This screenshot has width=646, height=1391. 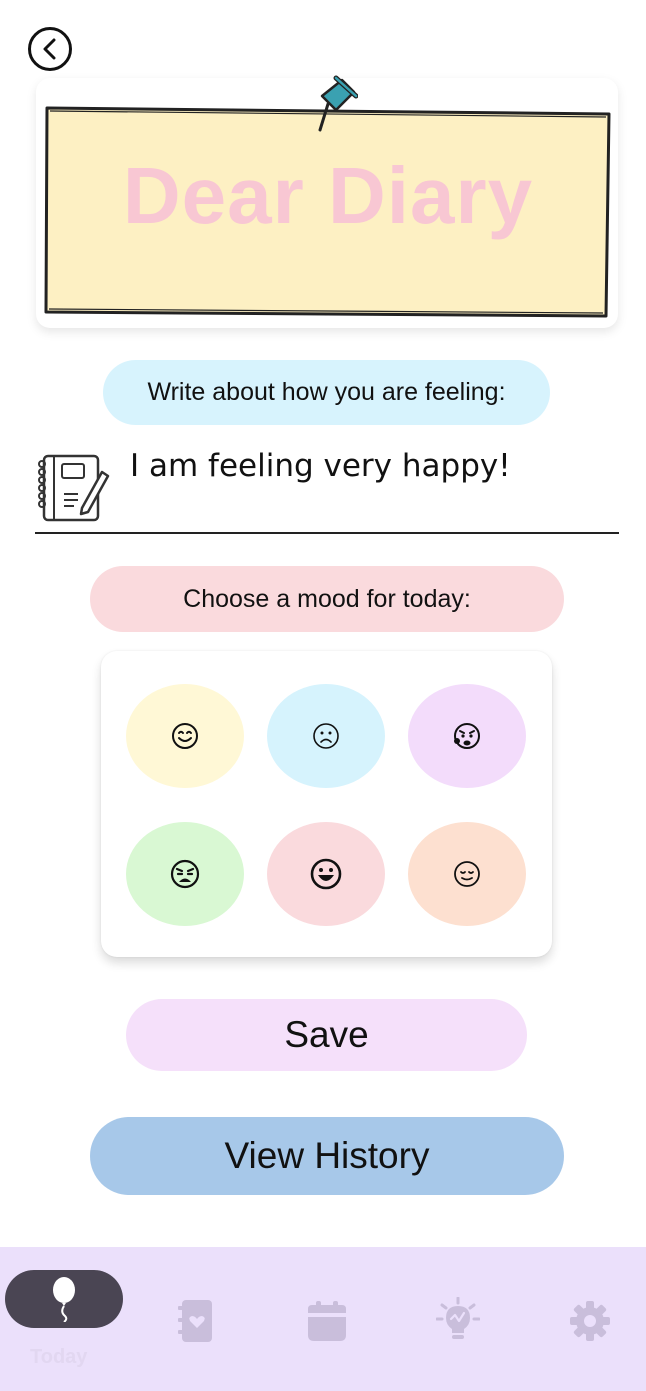 I want to click on calm-face-icon, so click(x=467, y=874).